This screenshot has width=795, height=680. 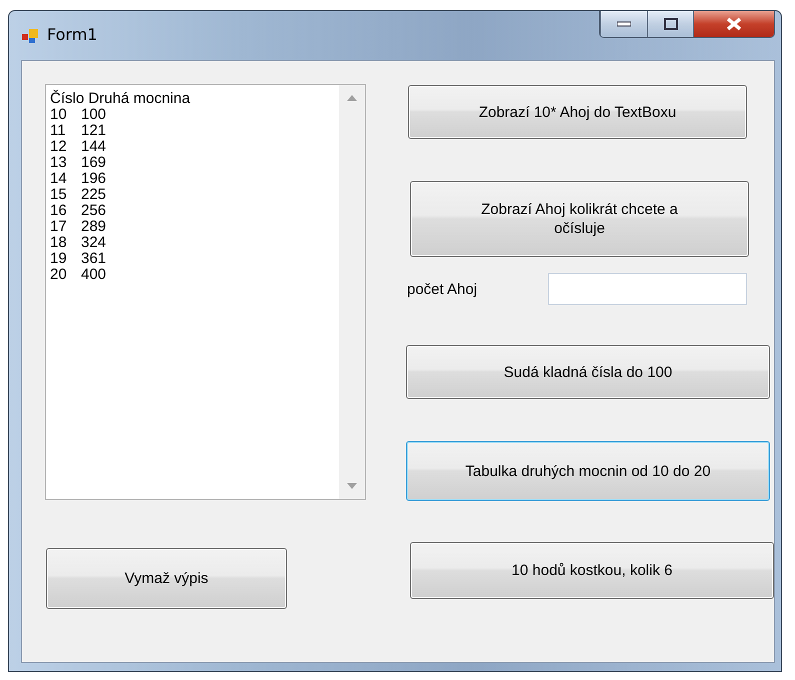 I want to click on count-label: počet Ahoj, so click(x=442, y=289).